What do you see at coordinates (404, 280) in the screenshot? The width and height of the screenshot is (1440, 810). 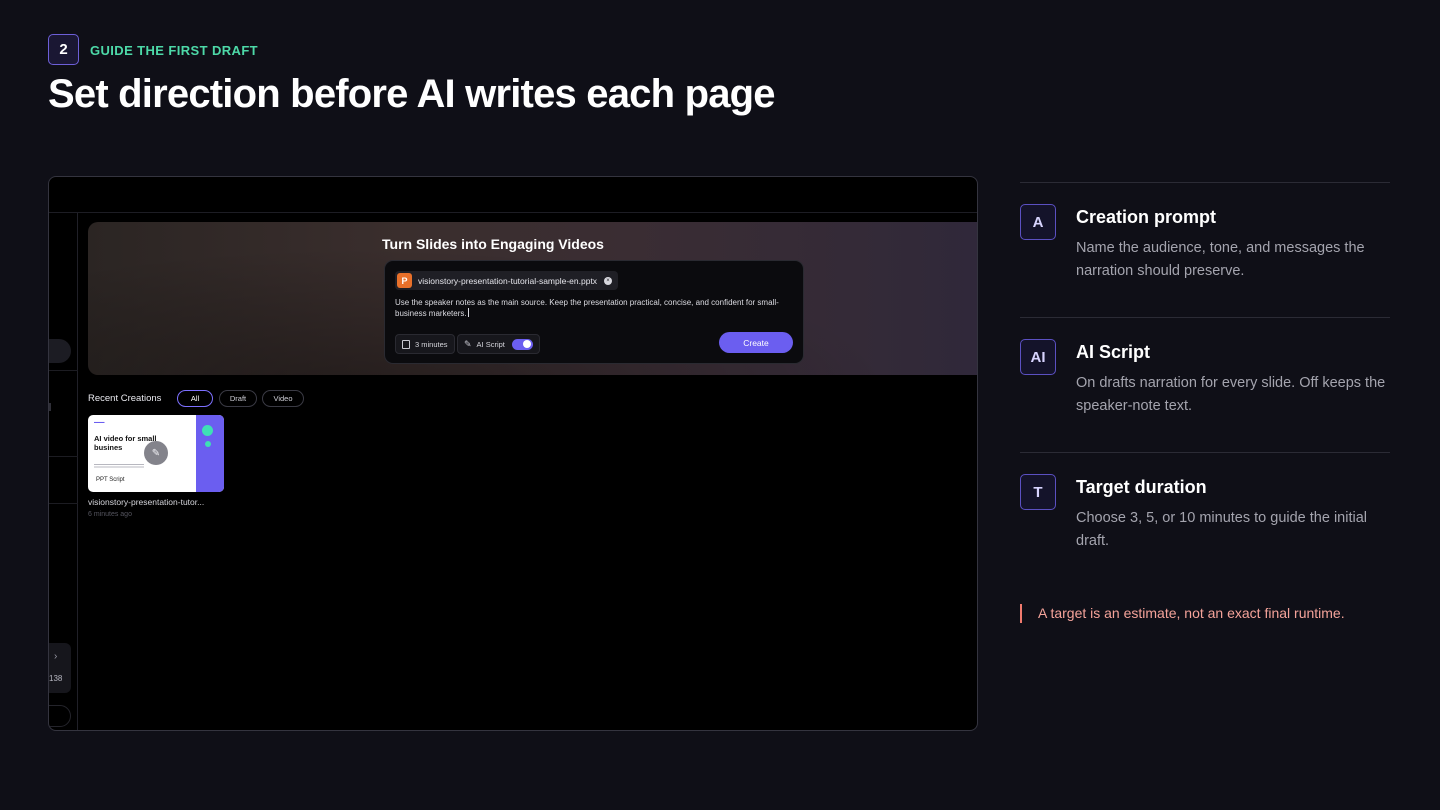 I see `powerpoint-file-icon: P` at bounding box center [404, 280].